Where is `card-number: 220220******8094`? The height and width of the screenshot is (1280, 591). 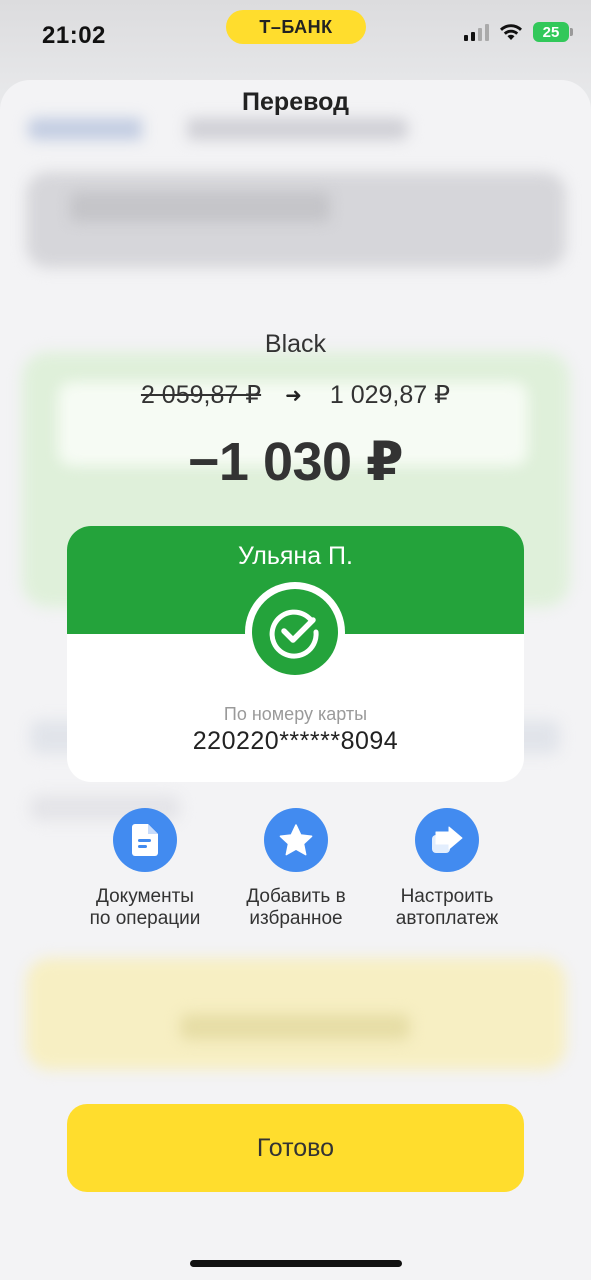
card-number: 220220******8094 is located at coordinates (295, 741).